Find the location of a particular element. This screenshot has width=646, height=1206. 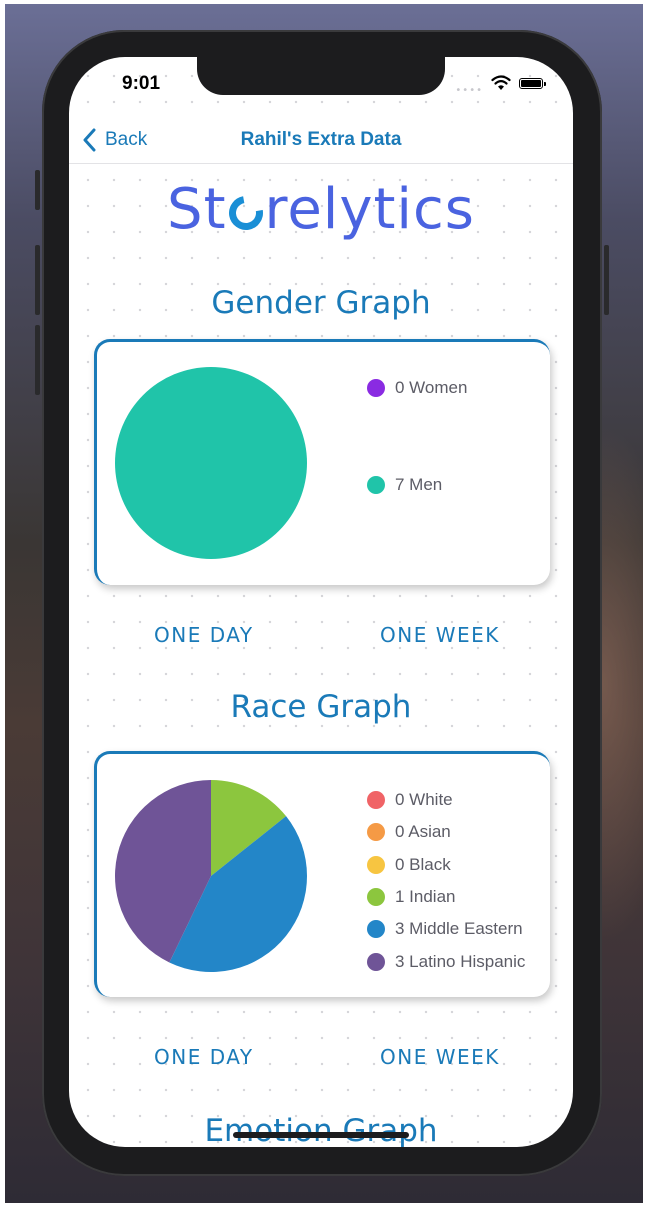

race-one-day-button: ONE DAY is located at coordinates (204, 1057).